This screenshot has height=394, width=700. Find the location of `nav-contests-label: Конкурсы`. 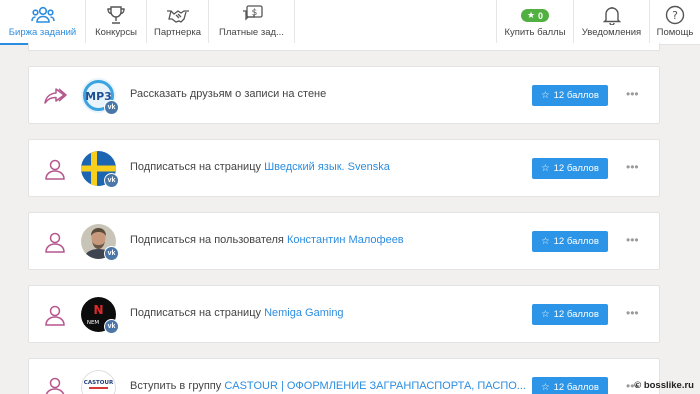

nav-contests-label: Конкурсы is located at coordinates (116, 32).